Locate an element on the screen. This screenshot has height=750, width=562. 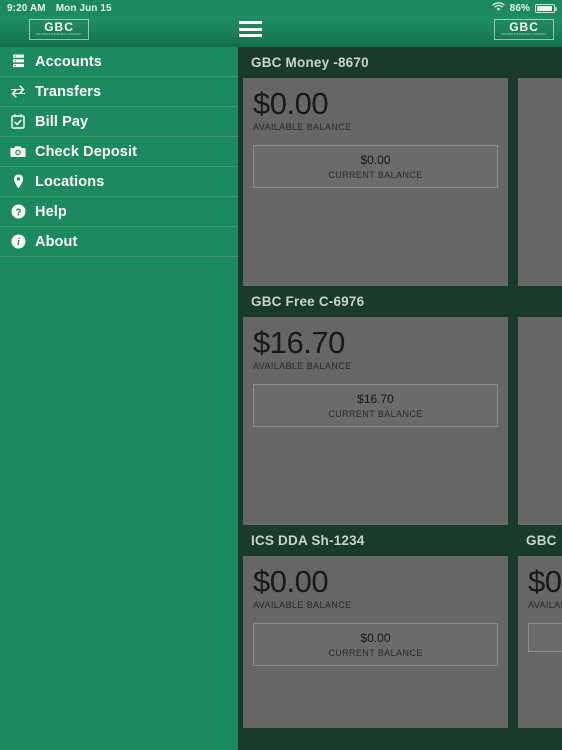
question-circle-icon: ? is located at coordinates (18, 211).